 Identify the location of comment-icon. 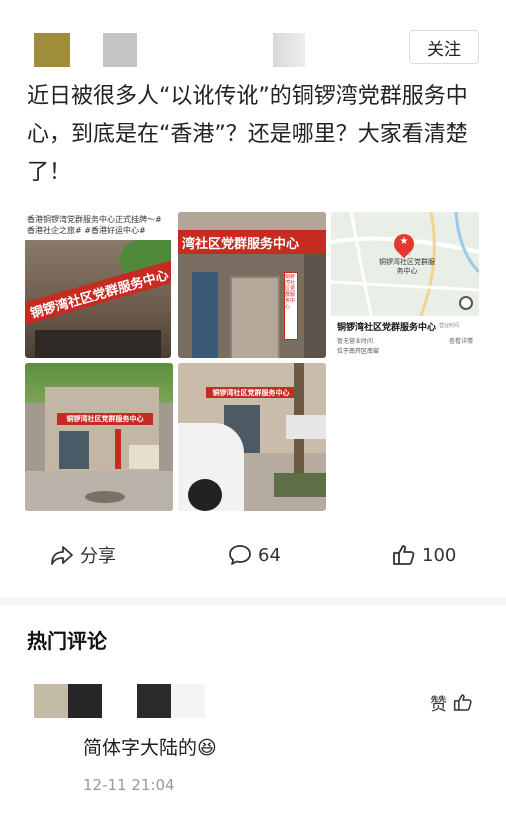
(240, 555).